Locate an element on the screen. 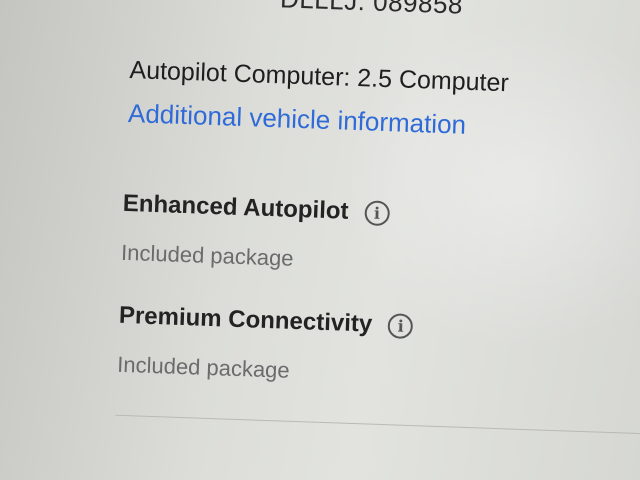  package-premium-connectivity: Premium Connectivity i is located at coordinates (266, 320).